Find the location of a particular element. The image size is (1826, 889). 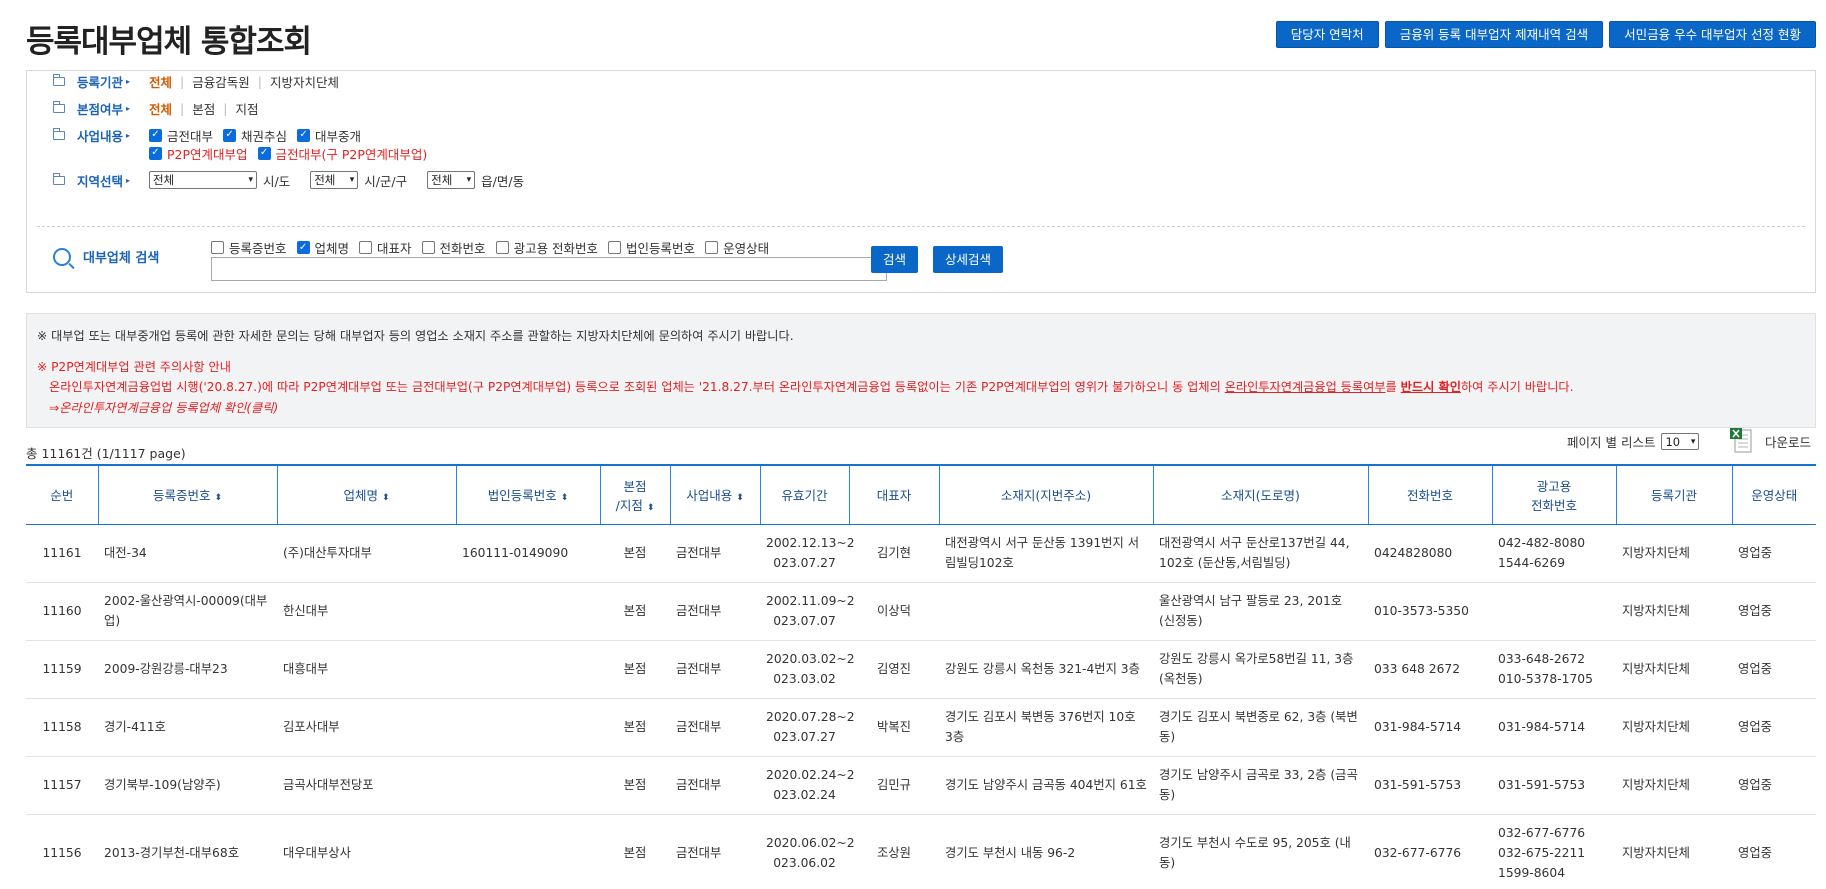

cell-corp-no: 160111-0149090 is located at coordinates (528, 553).